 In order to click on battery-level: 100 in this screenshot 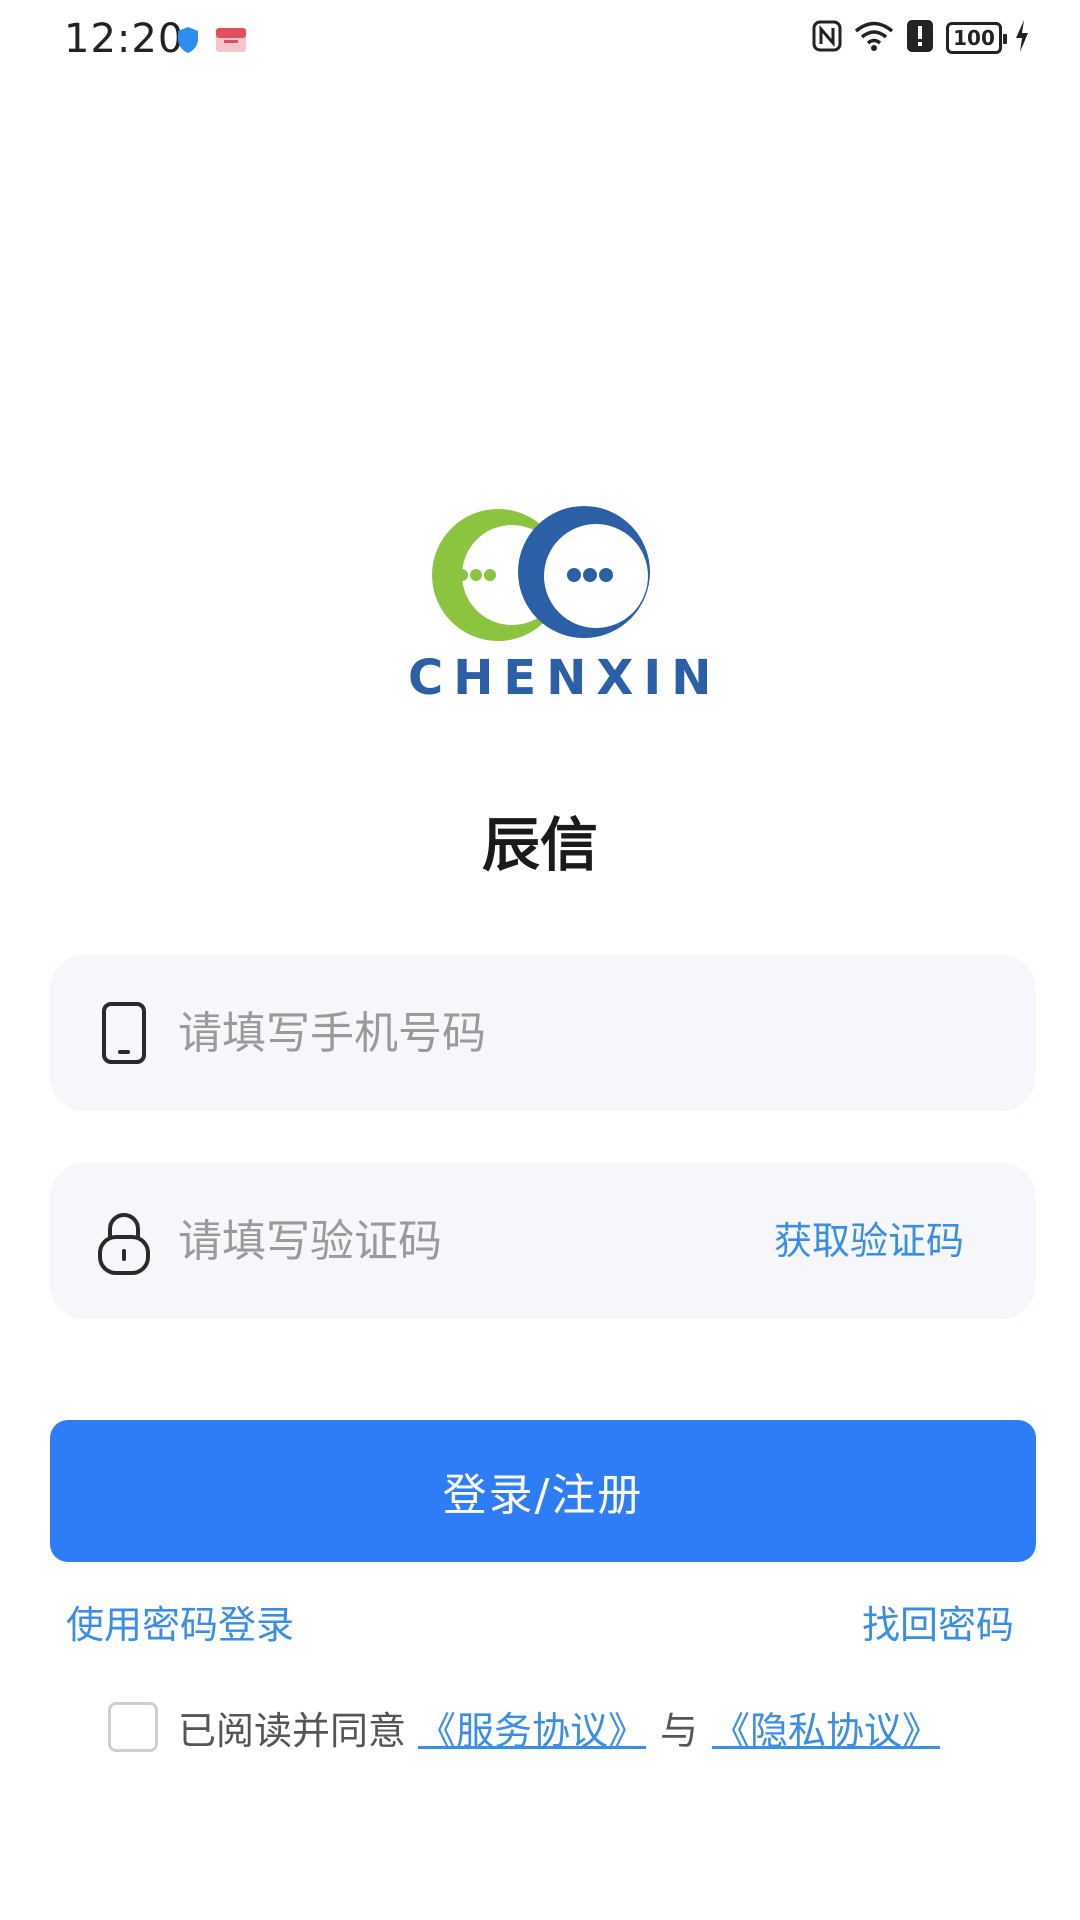, I will do `click(974, 38)`.